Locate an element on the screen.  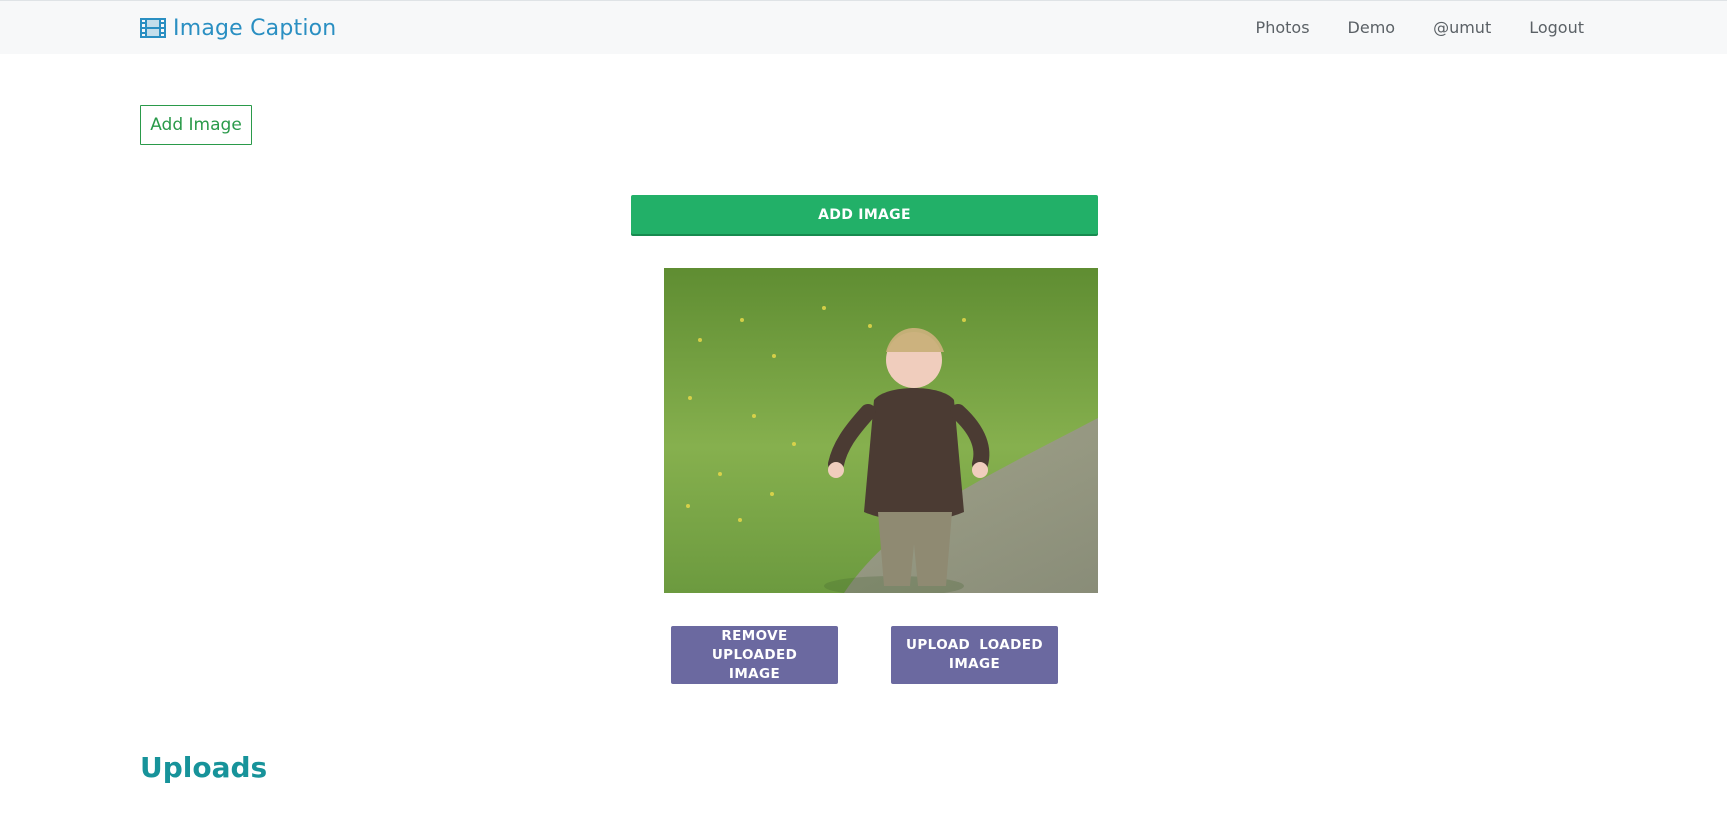
brand-title: Image Caption is located at coordinates (255, 28).